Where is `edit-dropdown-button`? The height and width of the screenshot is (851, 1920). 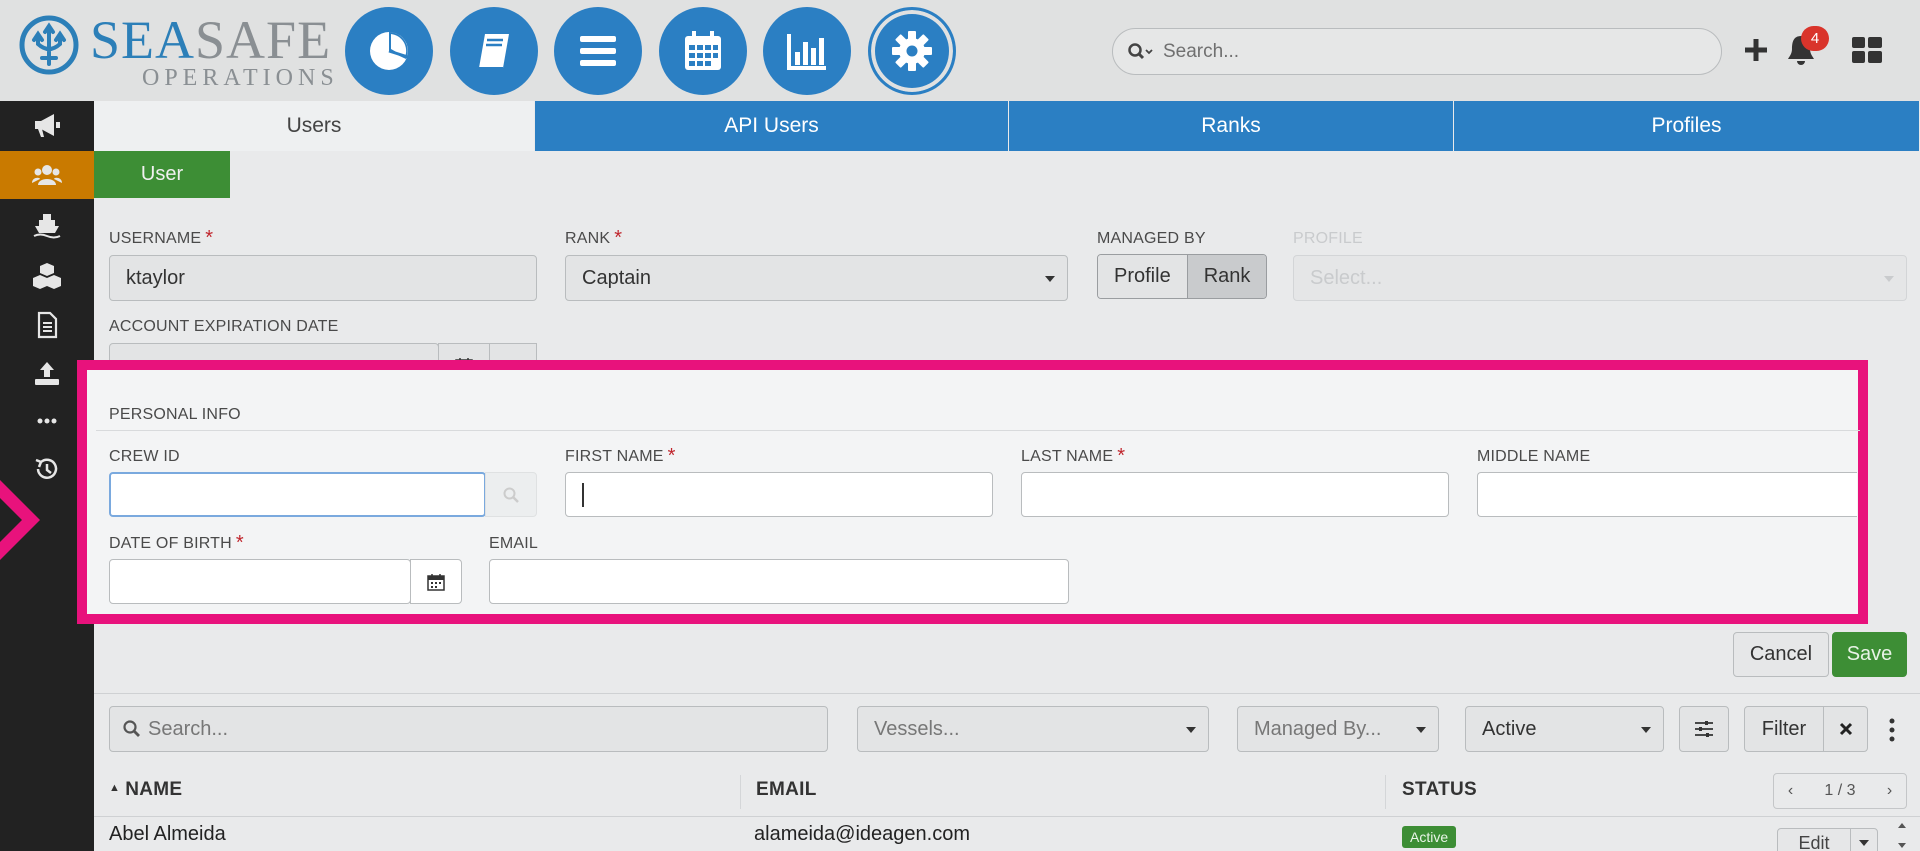 edit-dropdown-button is located at coordinates (1864, 839).